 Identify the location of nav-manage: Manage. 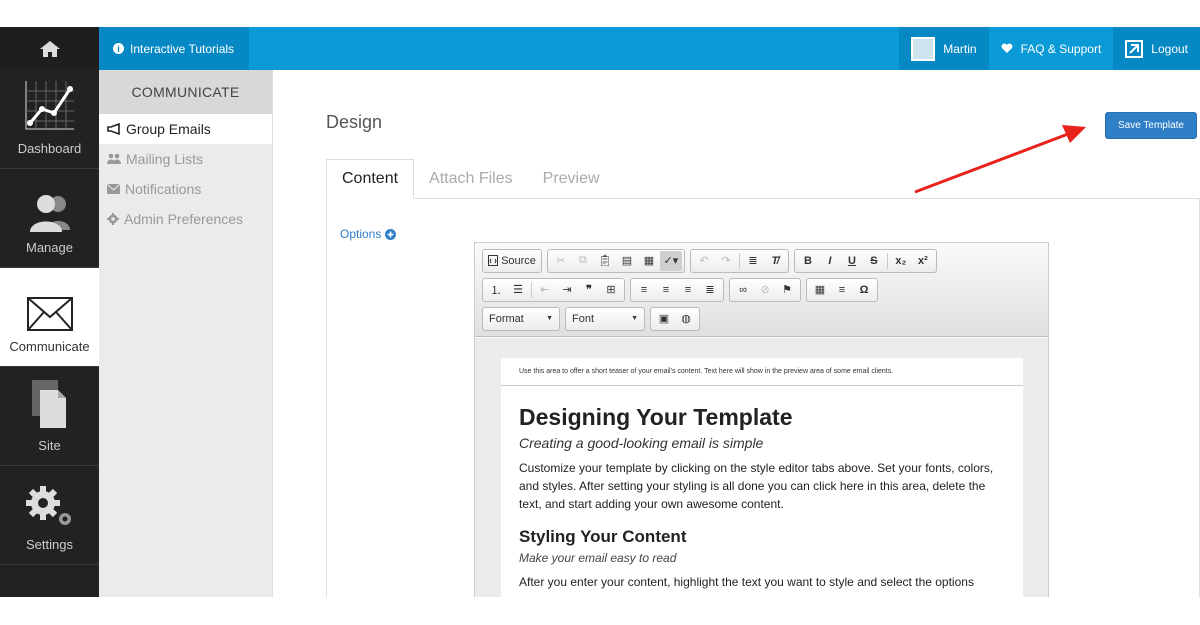
(49, 218).